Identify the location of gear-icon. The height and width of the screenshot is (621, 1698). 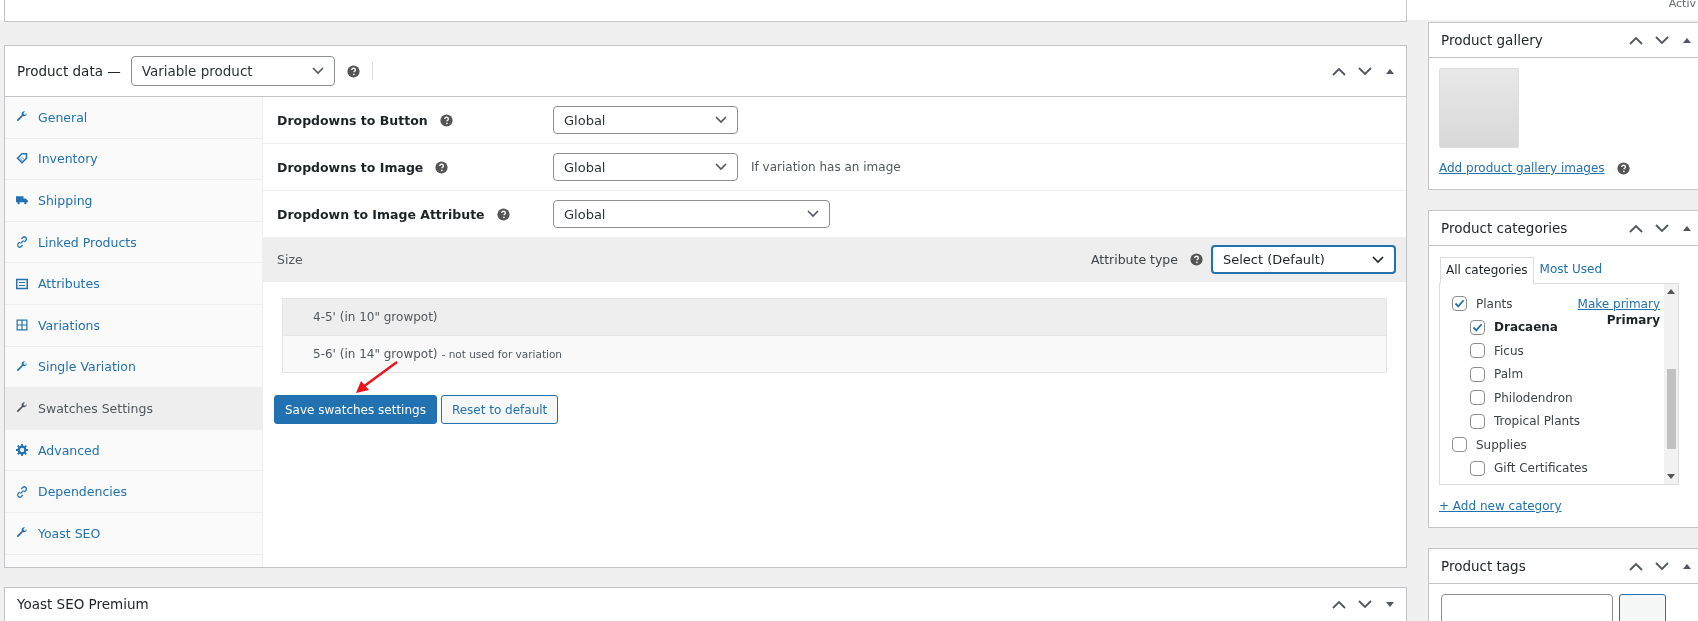
(22, 450).